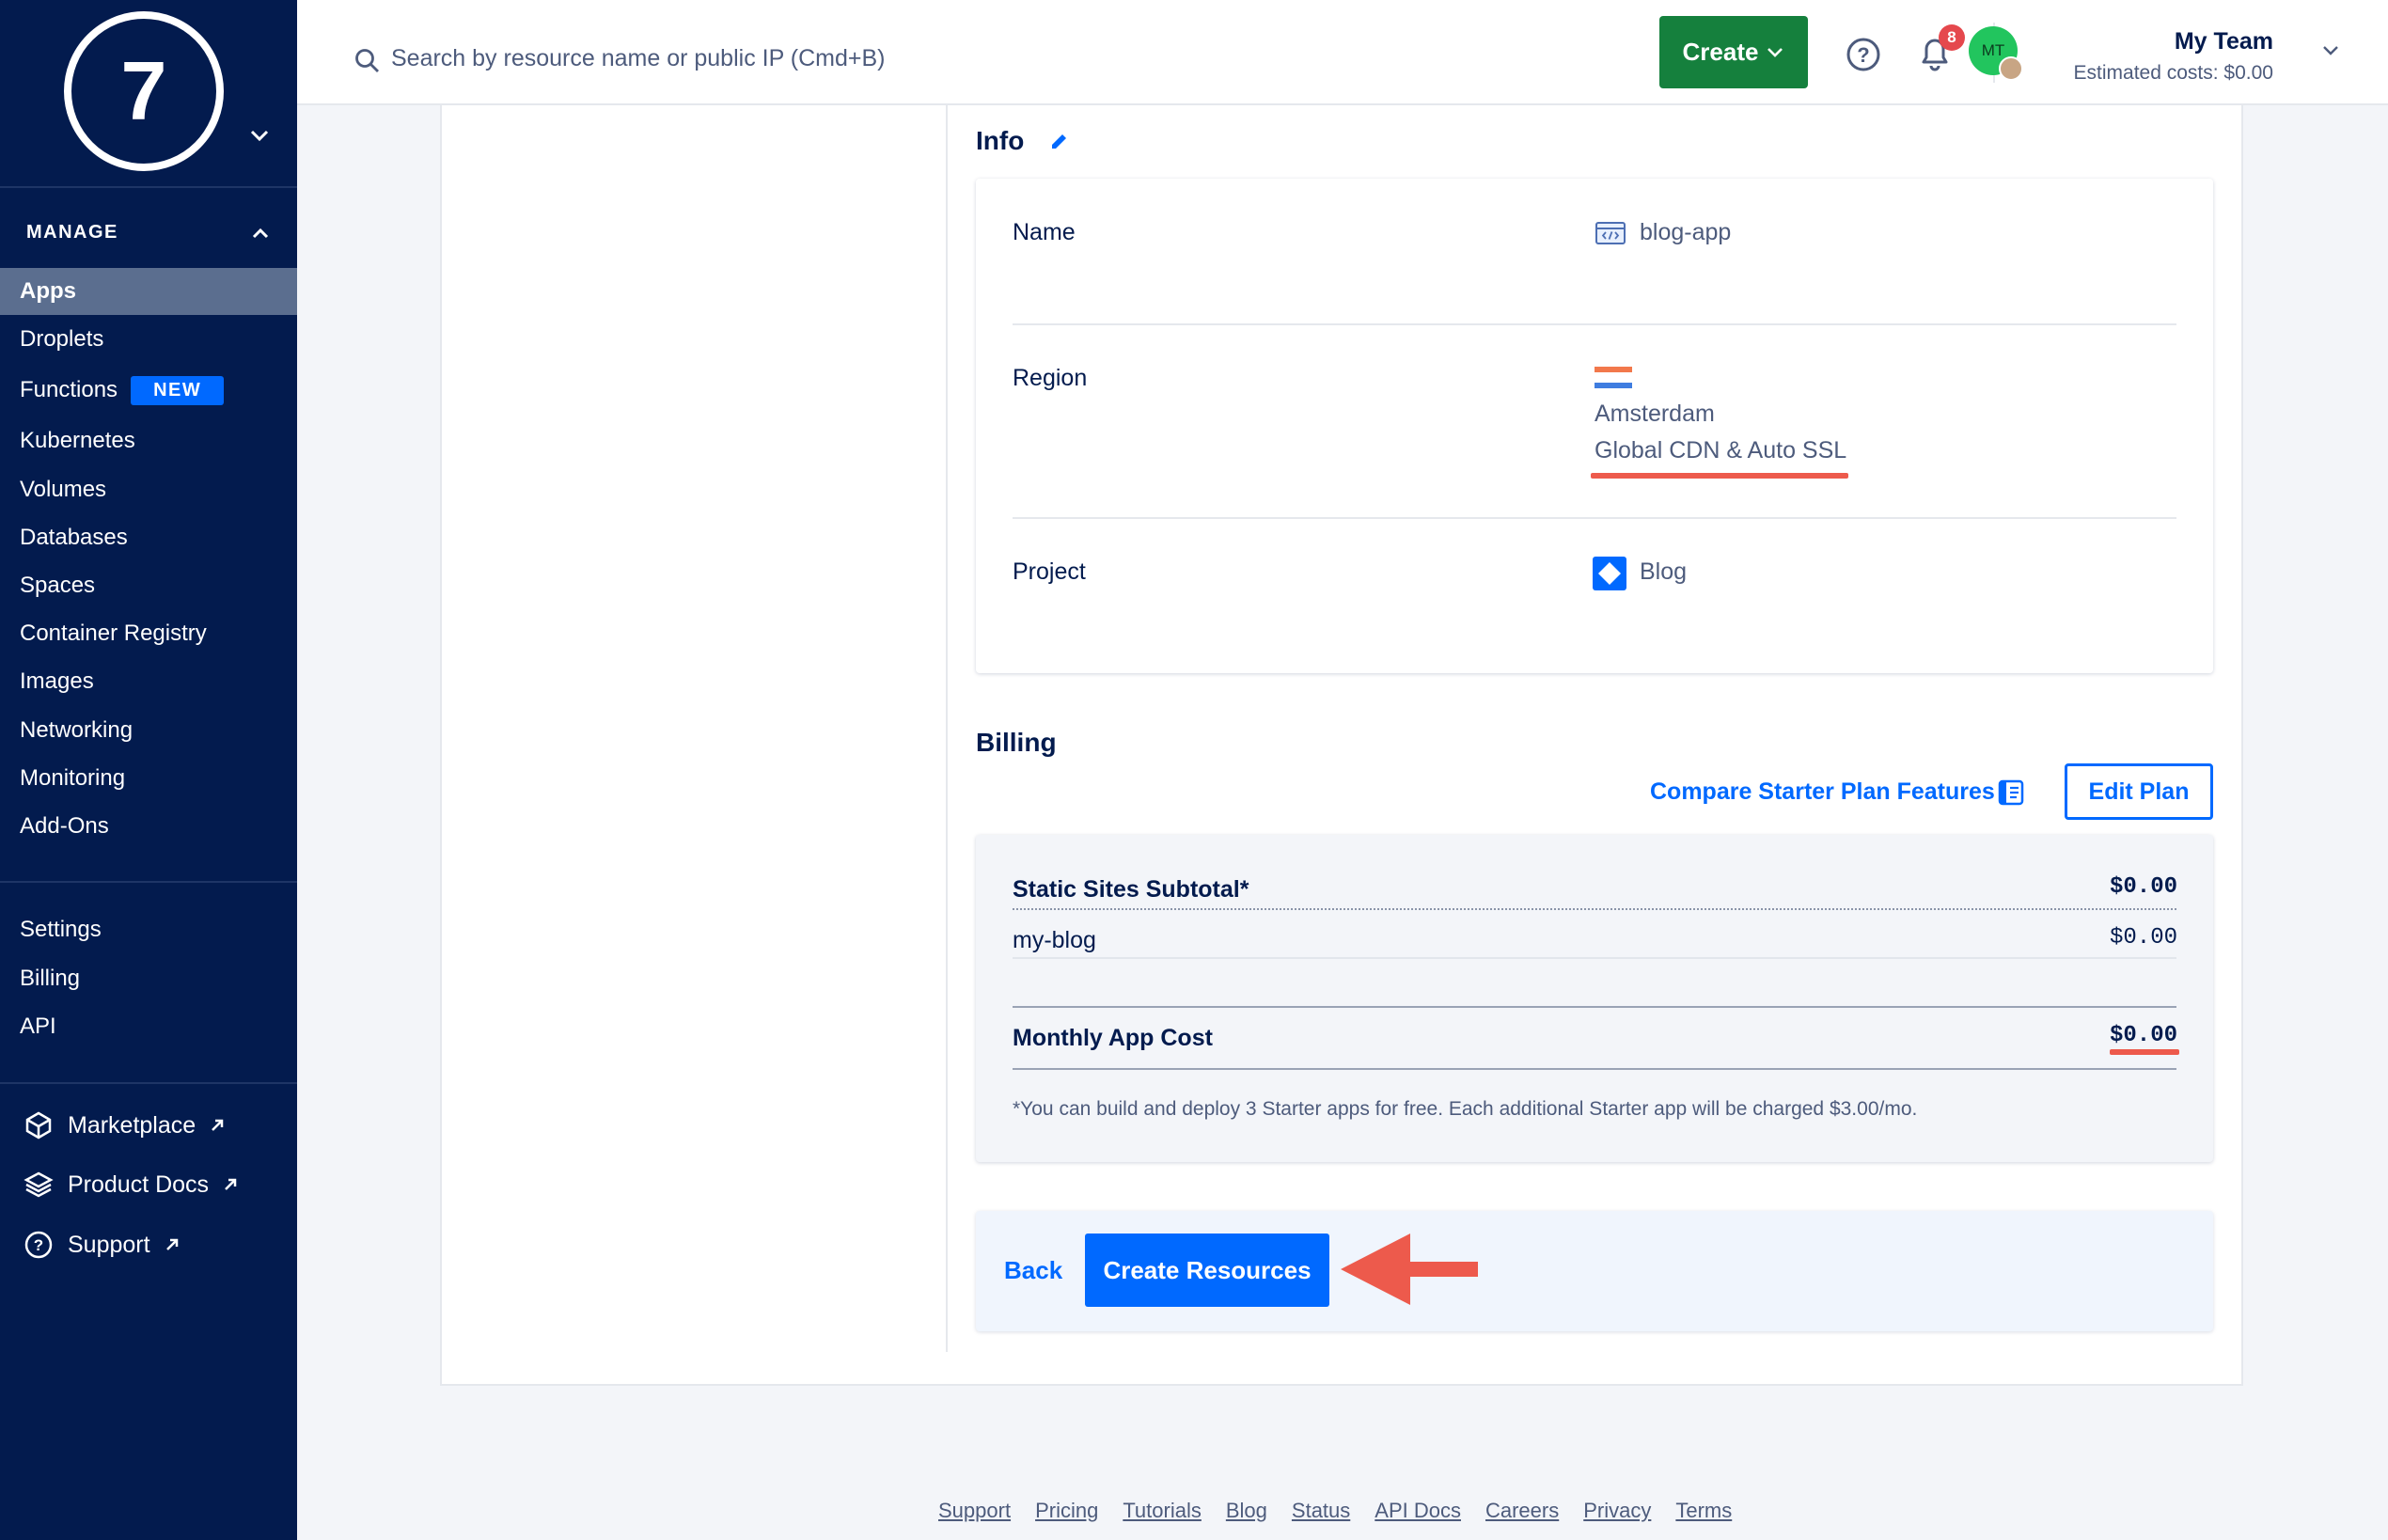 The width and height of the screenshot is (2388, 1540). I want to click on help-icon: ?, so click(1863, 55).